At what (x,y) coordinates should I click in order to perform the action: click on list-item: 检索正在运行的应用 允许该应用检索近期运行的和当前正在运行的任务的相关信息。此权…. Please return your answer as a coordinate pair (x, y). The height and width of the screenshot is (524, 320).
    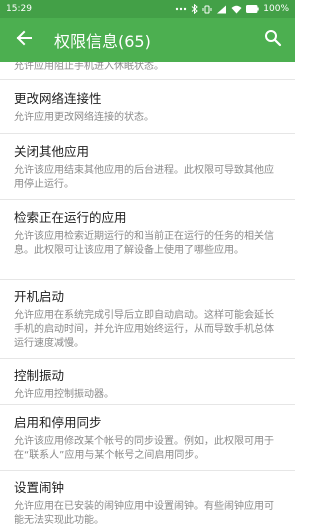
    Looking at the image, I should click on (147, 240).